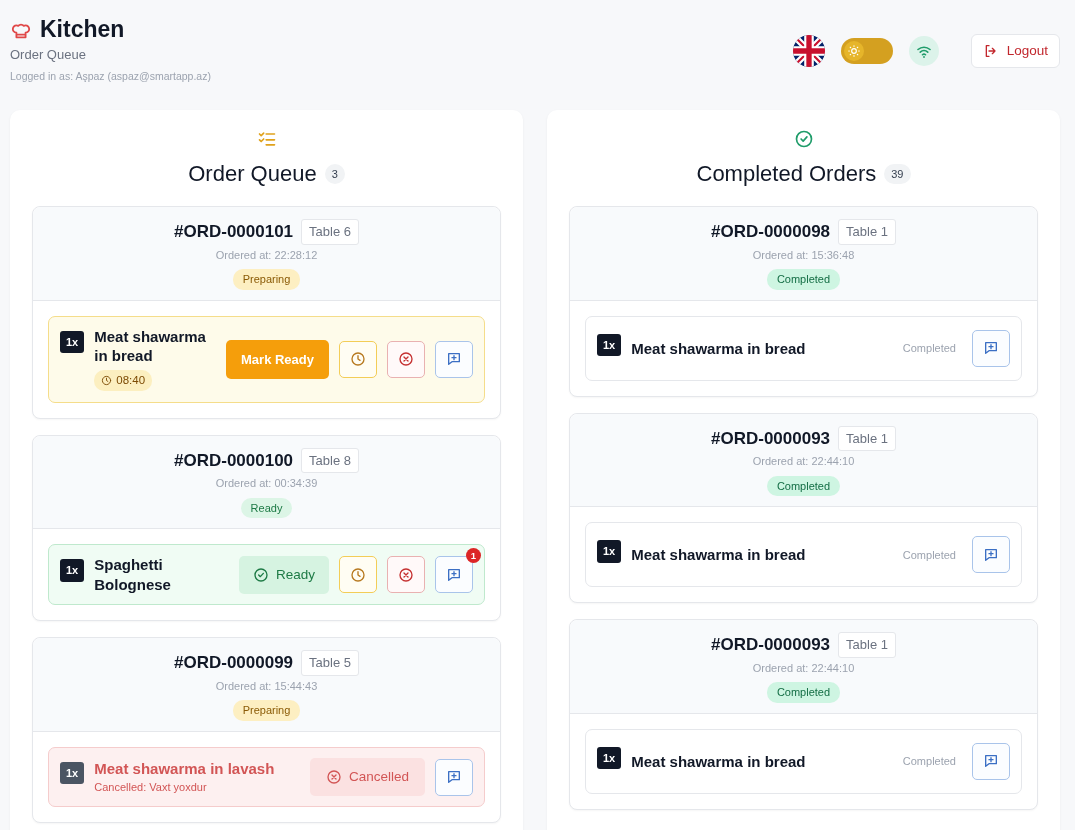 This screenshot has height=830, width=1075. Describe the element at coordinates (185, 769) in the screenshot. I see `item-name: Meat shawarma in lavash` at that location.